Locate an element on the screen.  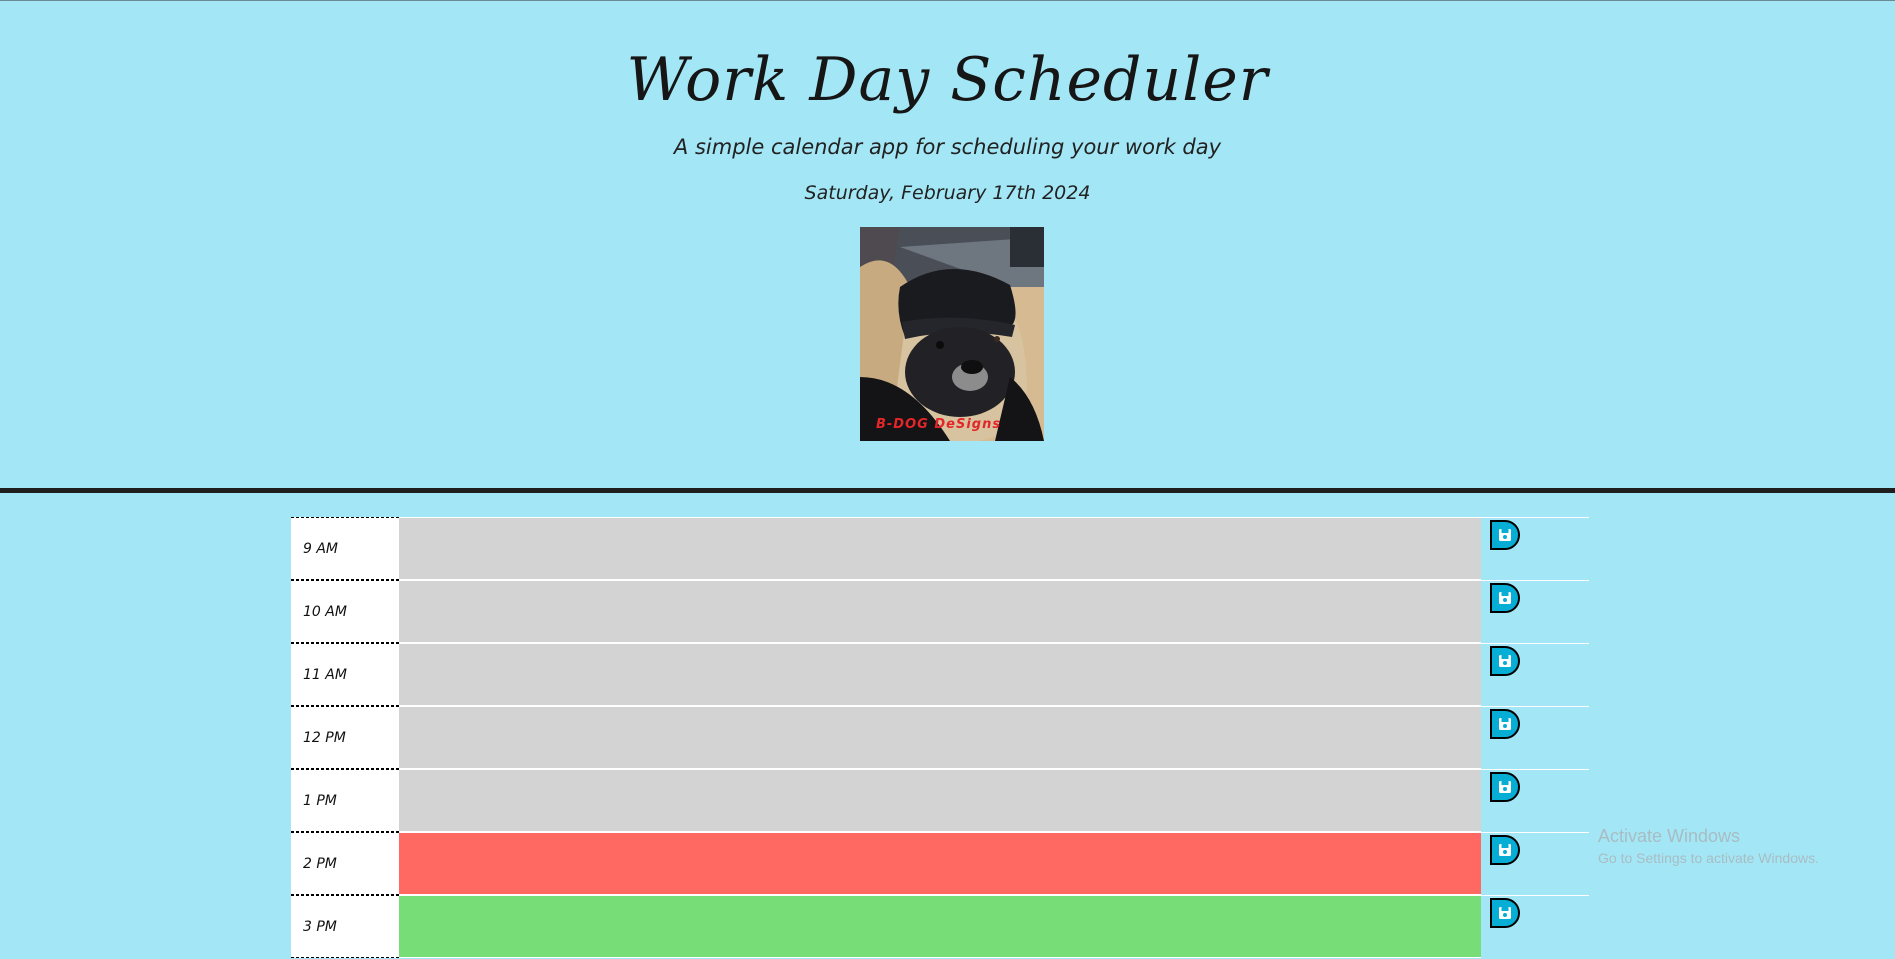
hour-label: 11 AM is located at coordinates (345, 674).